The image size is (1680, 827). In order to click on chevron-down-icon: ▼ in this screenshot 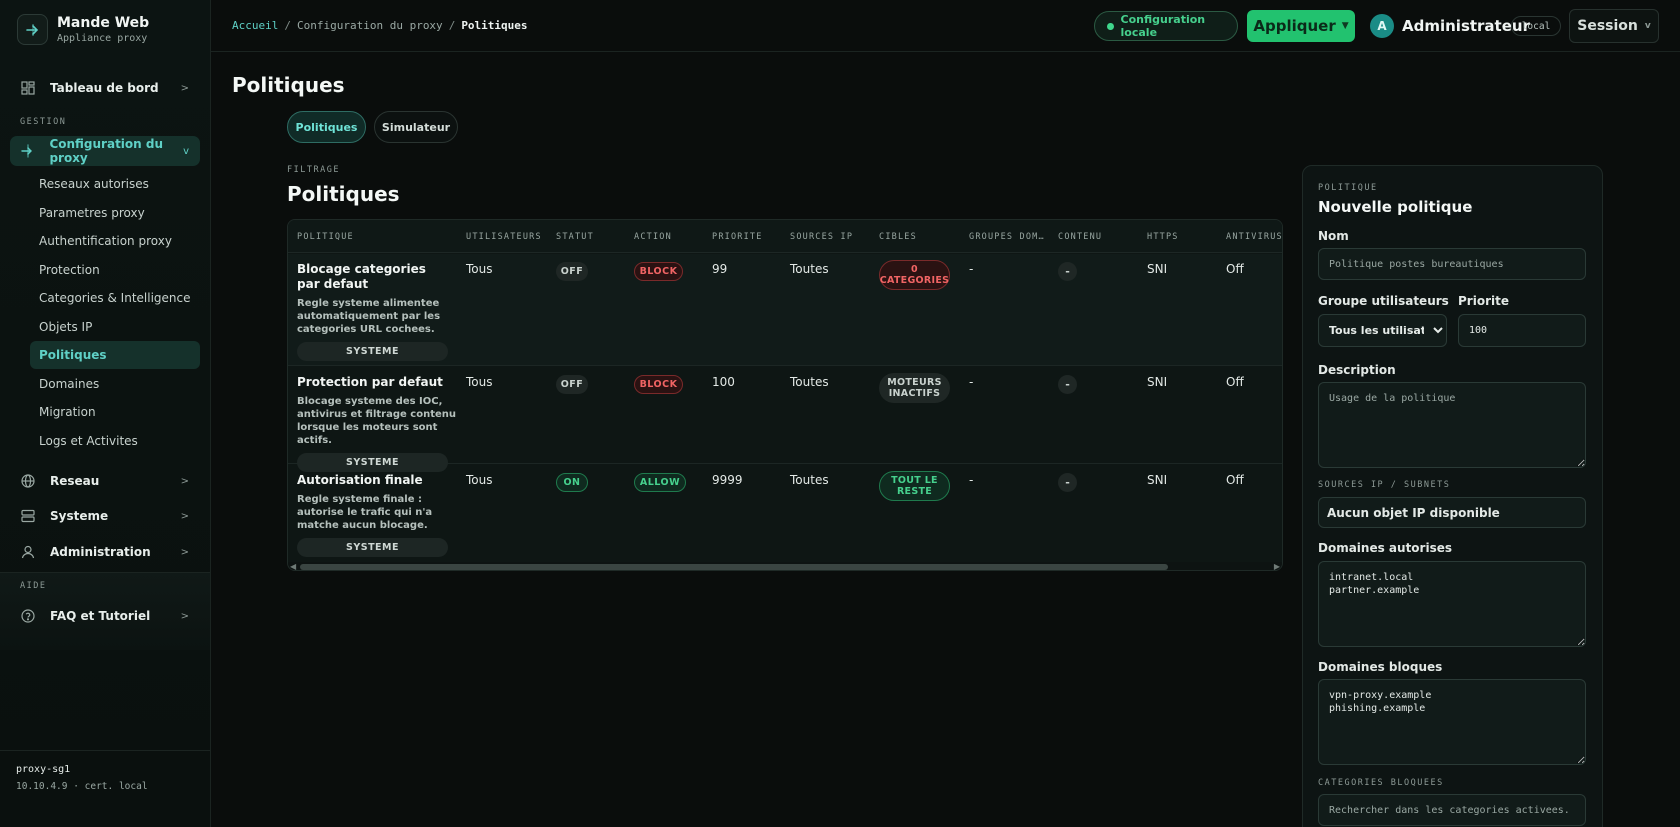, I will do `click(1345, 26)`.